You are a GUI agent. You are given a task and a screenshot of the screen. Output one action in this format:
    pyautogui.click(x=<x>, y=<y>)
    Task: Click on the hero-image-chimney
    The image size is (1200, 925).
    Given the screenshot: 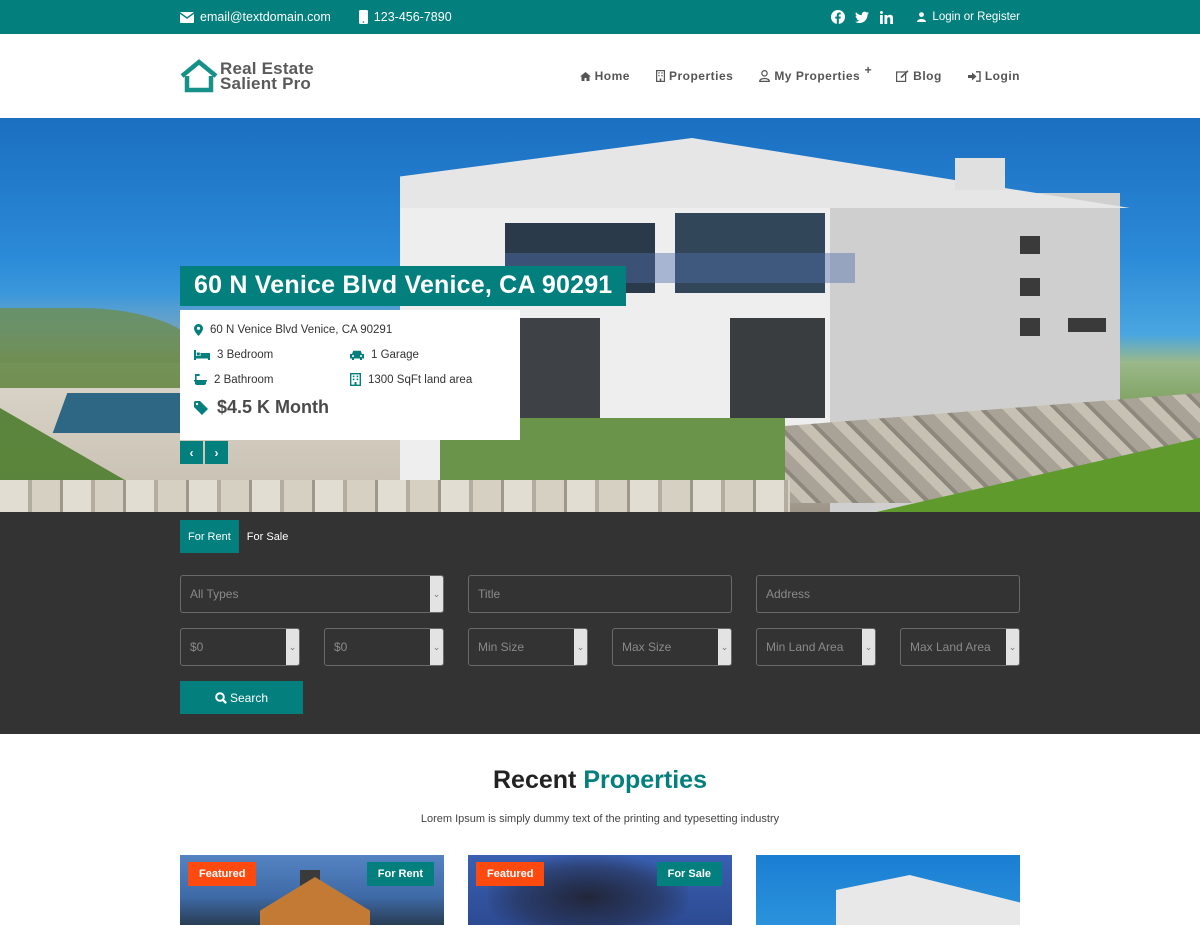 What is the action you would take?
    pyautogui.click(x=980, y=174)
    